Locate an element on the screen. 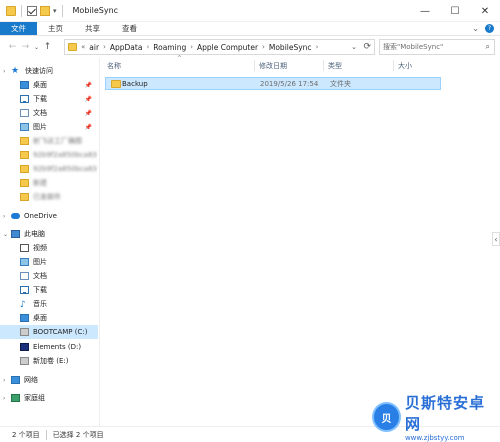  minimize-button: — is located at coordinates (425, 11).